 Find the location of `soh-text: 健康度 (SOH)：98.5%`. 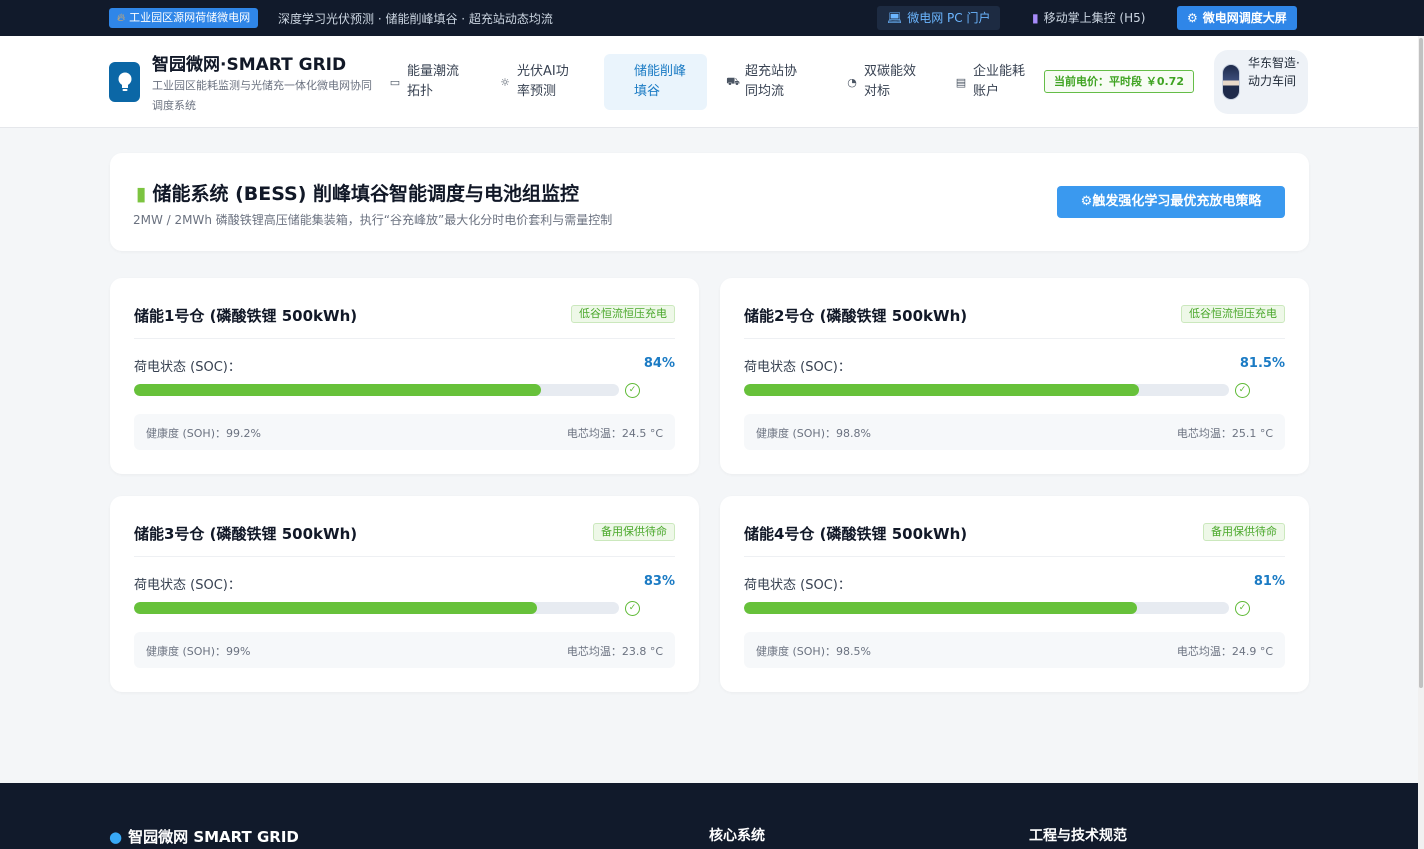

soh-text: 健康度 (SOH)：98.5% is located at coordinates (813, 651).